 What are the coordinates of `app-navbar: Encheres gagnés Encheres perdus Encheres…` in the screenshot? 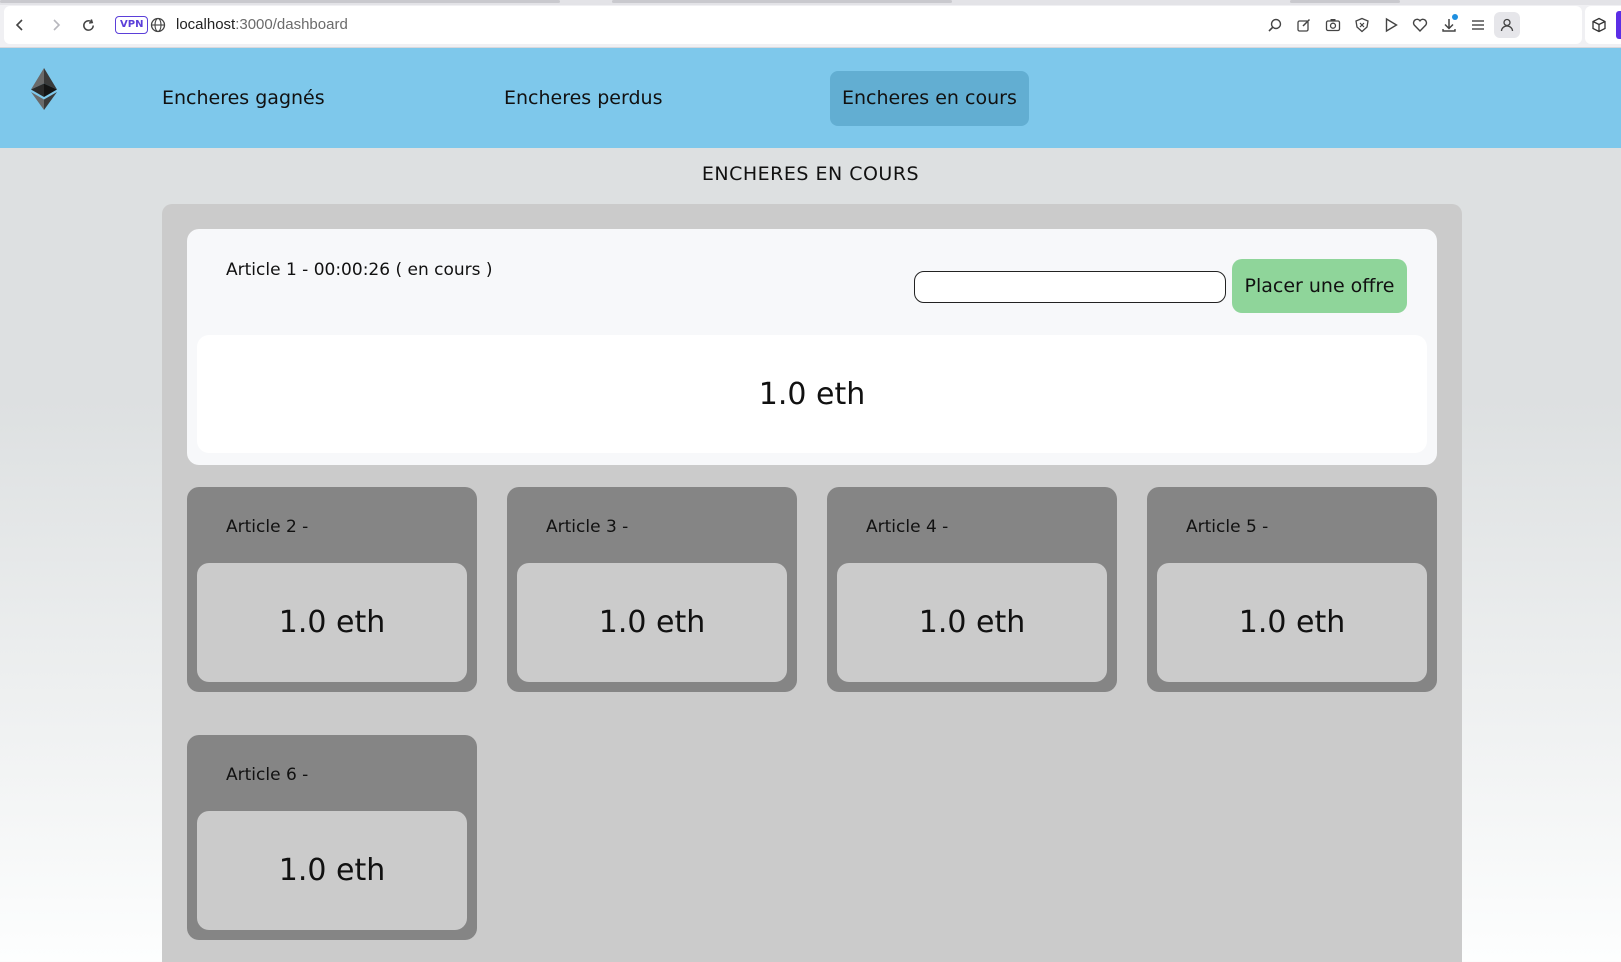 It's located at (810, 98).